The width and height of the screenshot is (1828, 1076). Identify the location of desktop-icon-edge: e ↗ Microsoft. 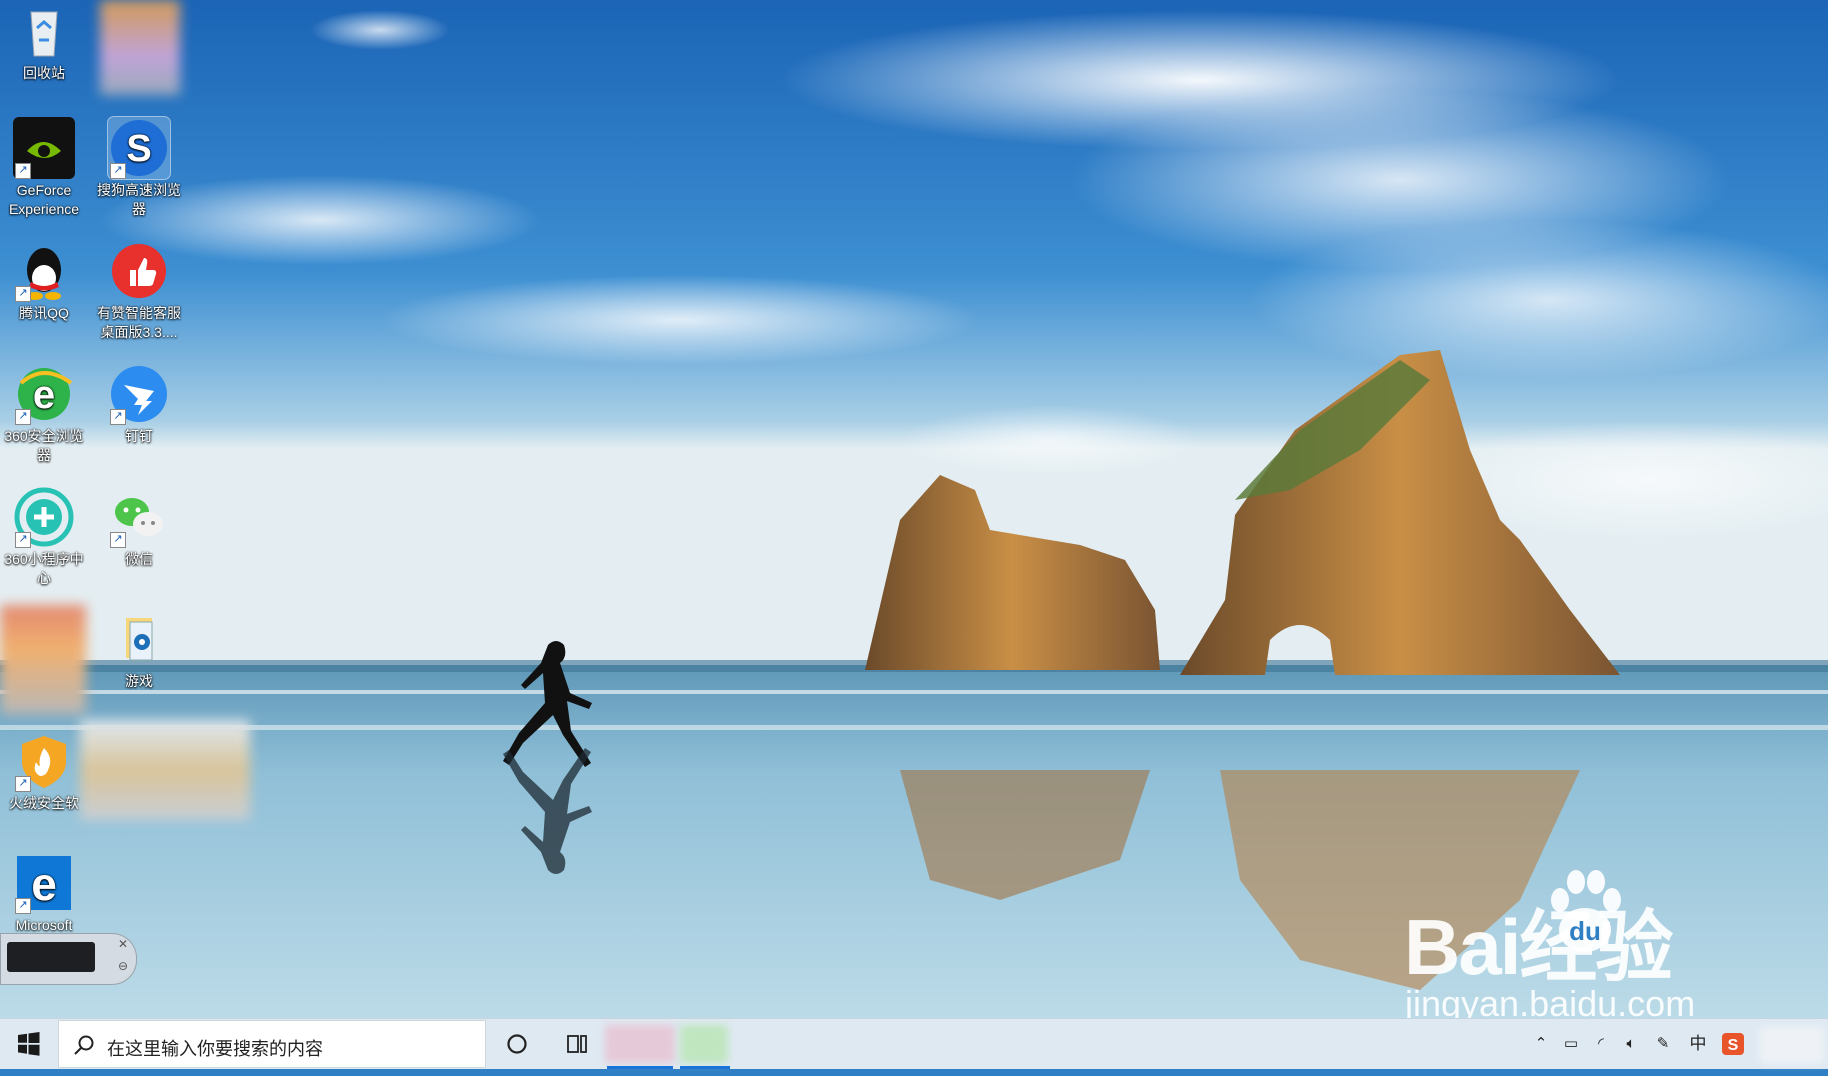
(45, 893).